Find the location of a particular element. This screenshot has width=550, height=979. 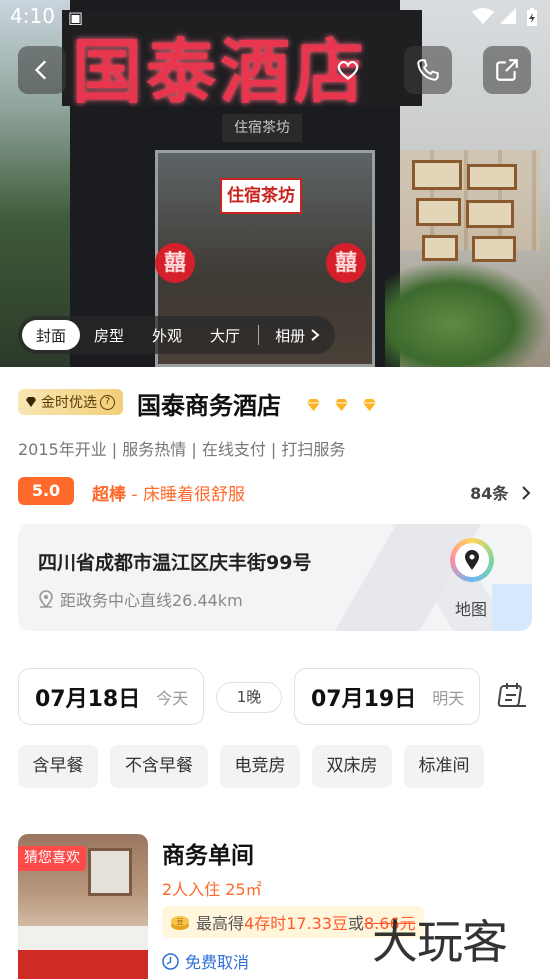

share-icon is located at coordinates (507, 70).